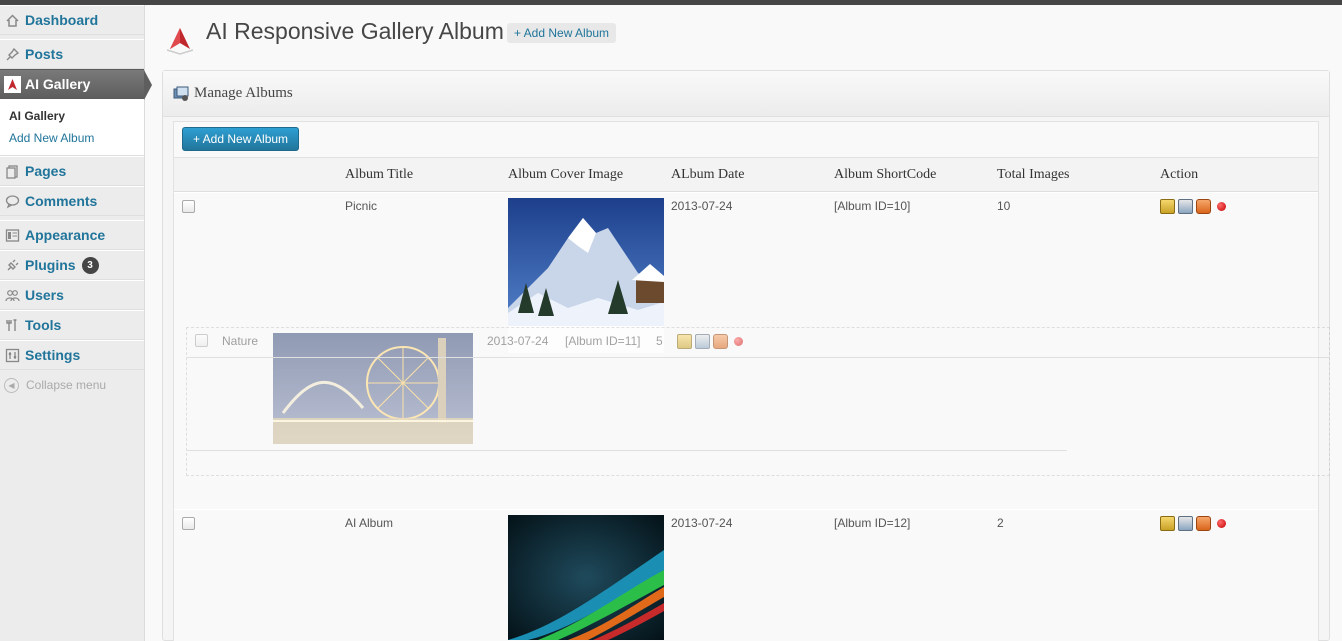 This screenshot has height=641, width=1342. Describe the element at coordinates (12, 201) in the screenshot. I see `comments-icon` at that location.